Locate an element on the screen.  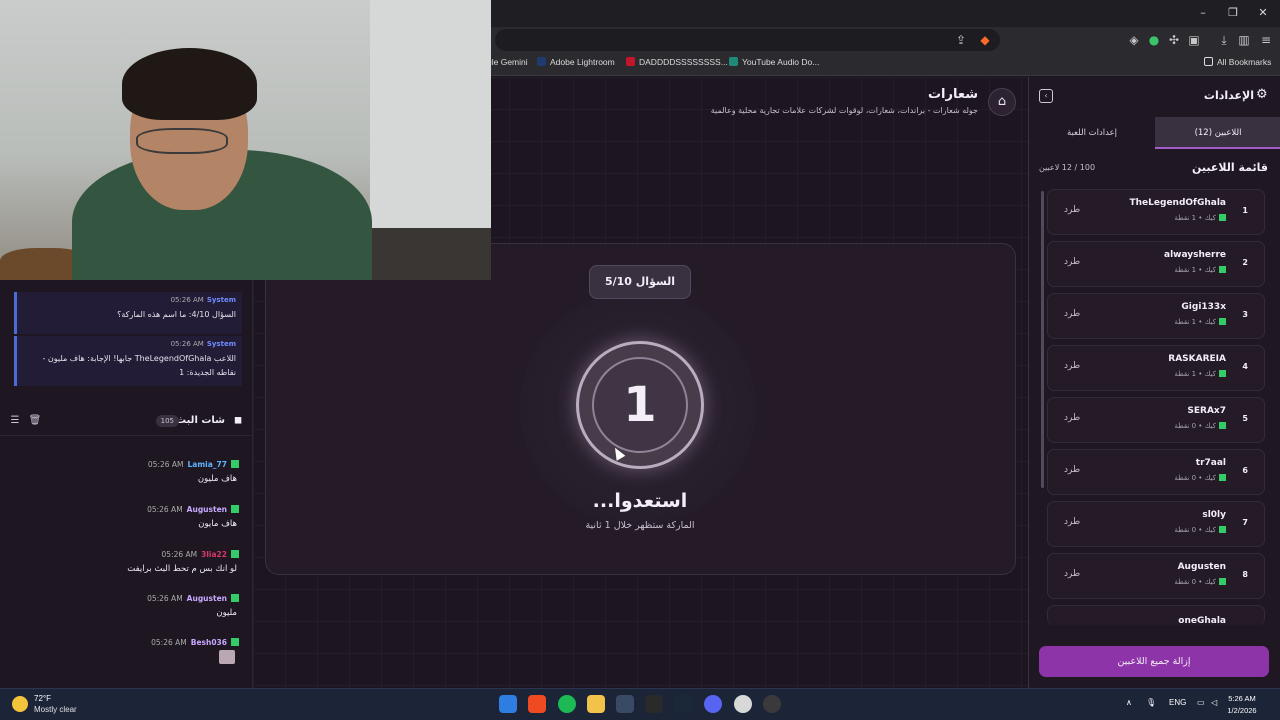
player-row: 2 alwaysherre كيك • 1 نقطة طرد is located at coordinates (1156, 264).